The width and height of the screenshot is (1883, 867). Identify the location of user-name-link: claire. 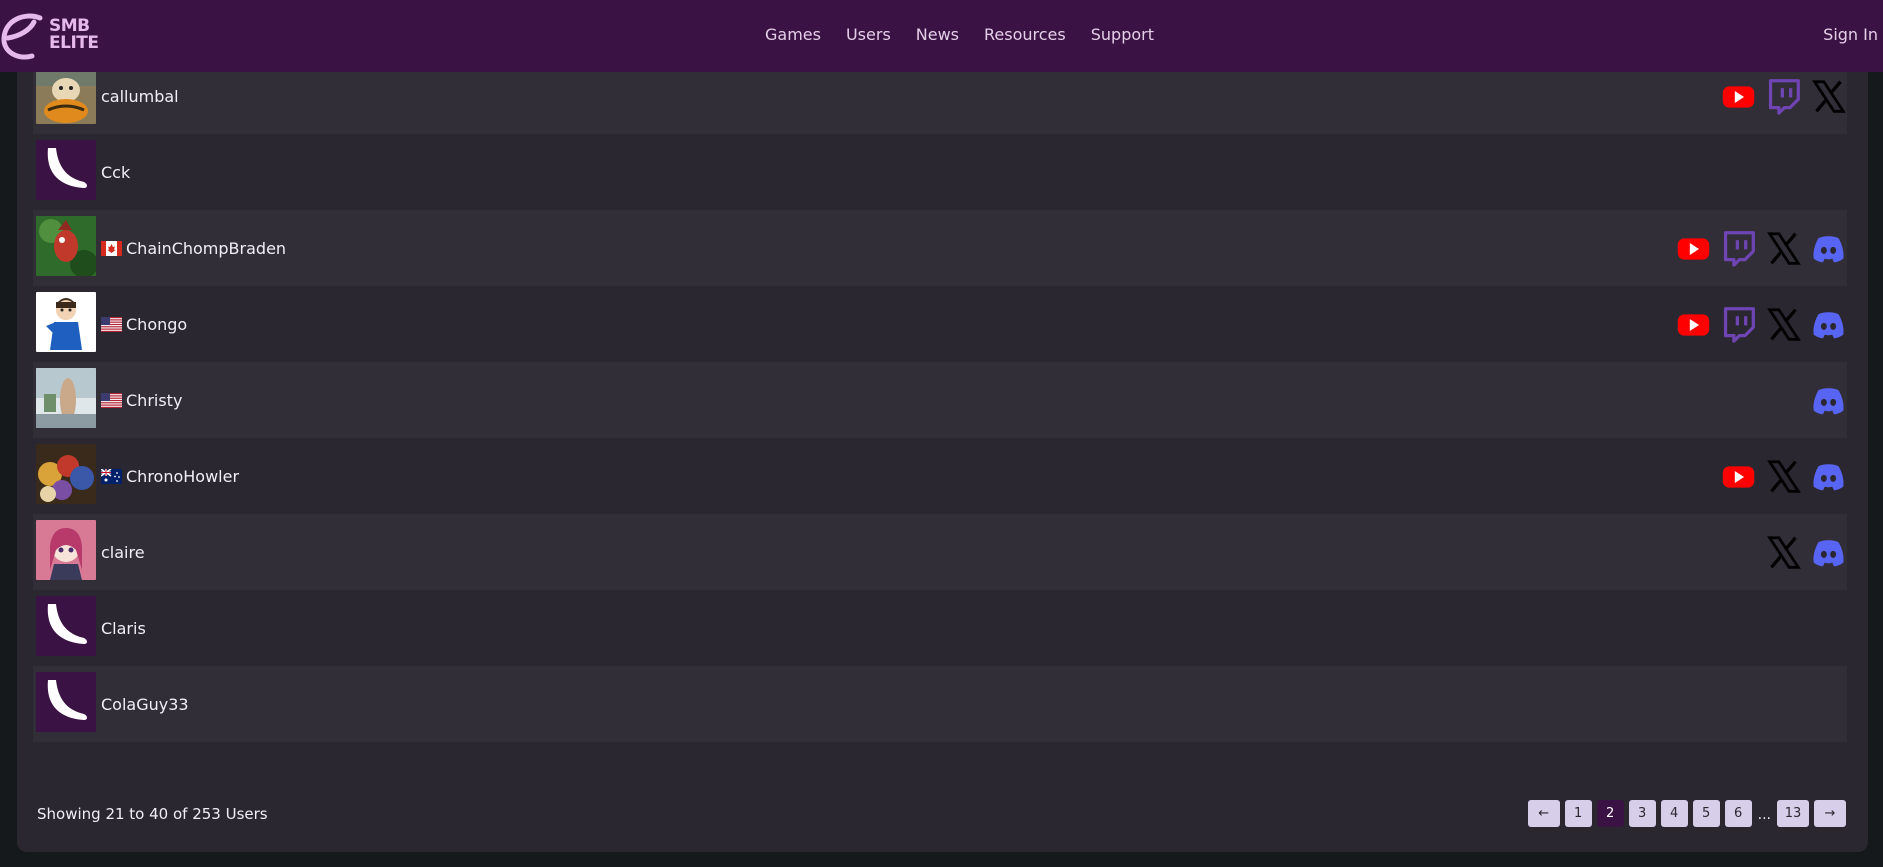
(123, 552).